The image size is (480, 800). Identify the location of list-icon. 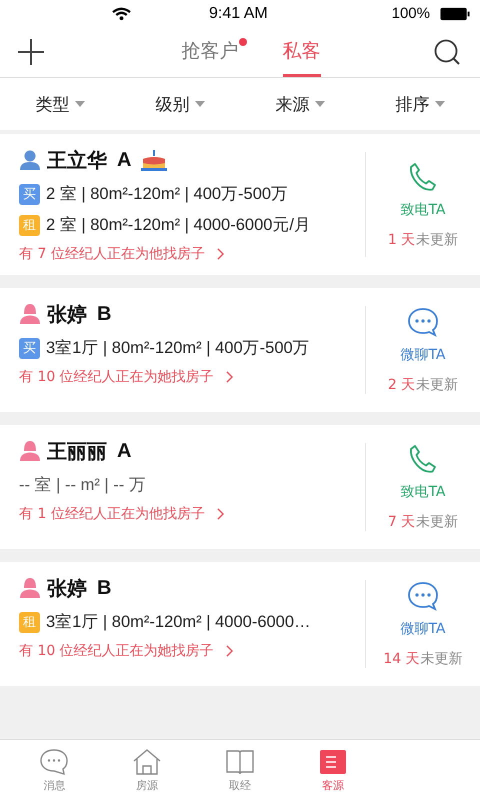
(333, 762).